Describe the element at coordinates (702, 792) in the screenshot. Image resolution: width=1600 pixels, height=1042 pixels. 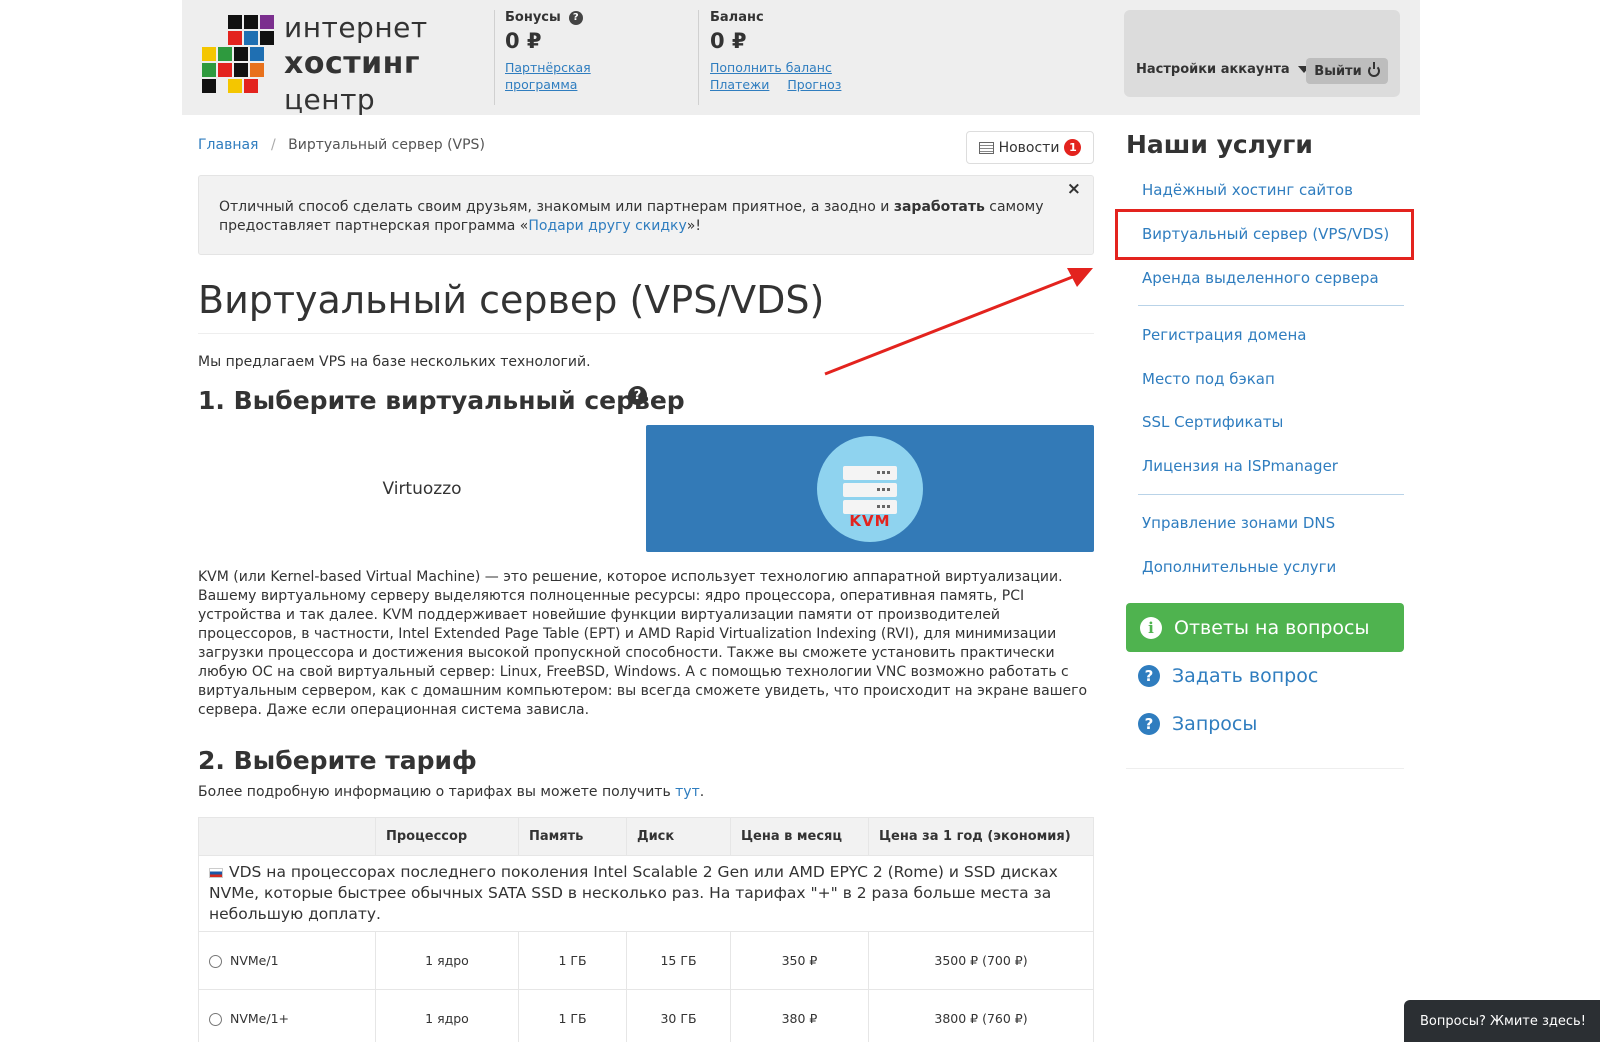
I see `tariff-info-end: .` at that location.